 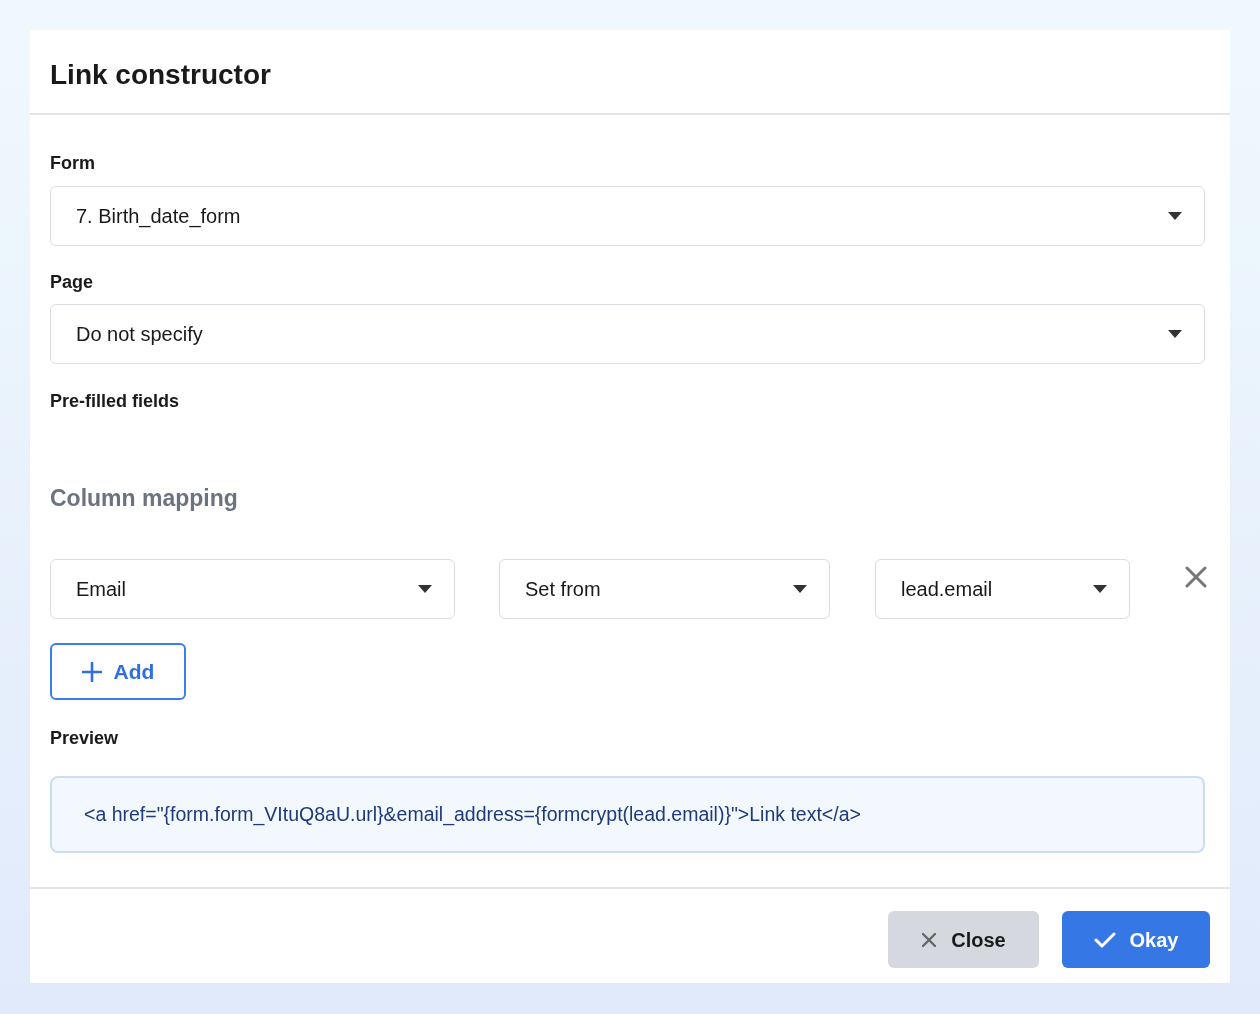 I want to click on plus-icon, so click(x=91, y=671).